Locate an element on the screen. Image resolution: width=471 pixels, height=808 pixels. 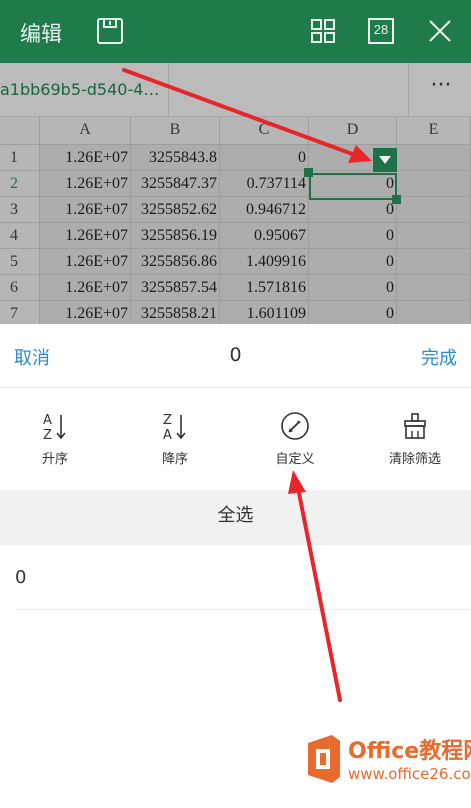
sort-ascending-button: A Z 升序 is located at coordinates (57, 440).